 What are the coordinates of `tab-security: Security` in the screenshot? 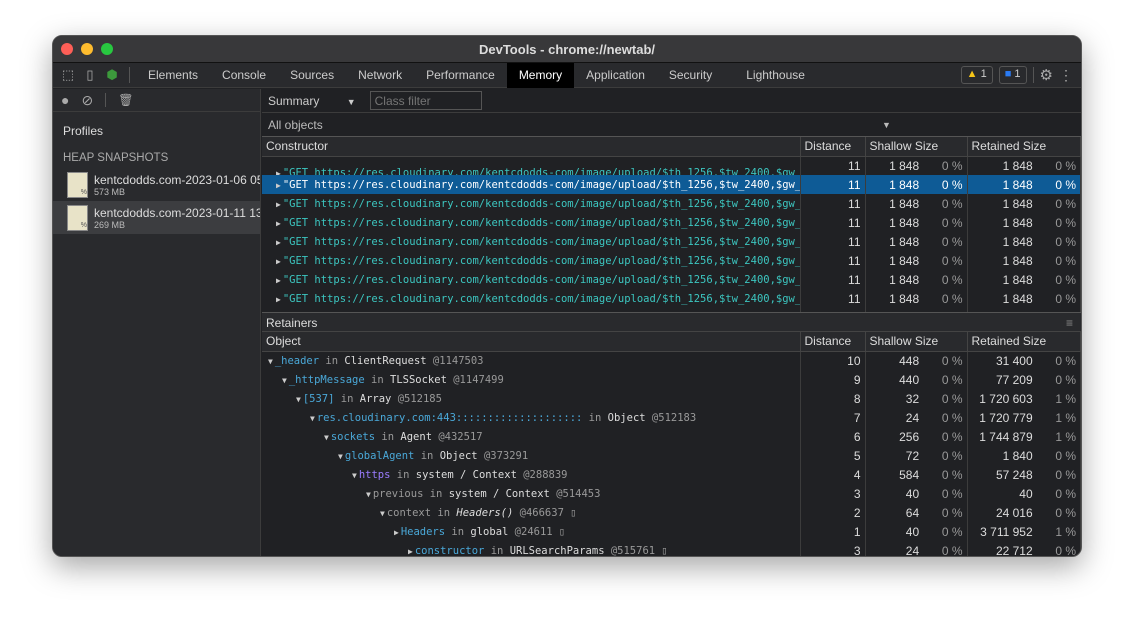 It's located at (690, 75).